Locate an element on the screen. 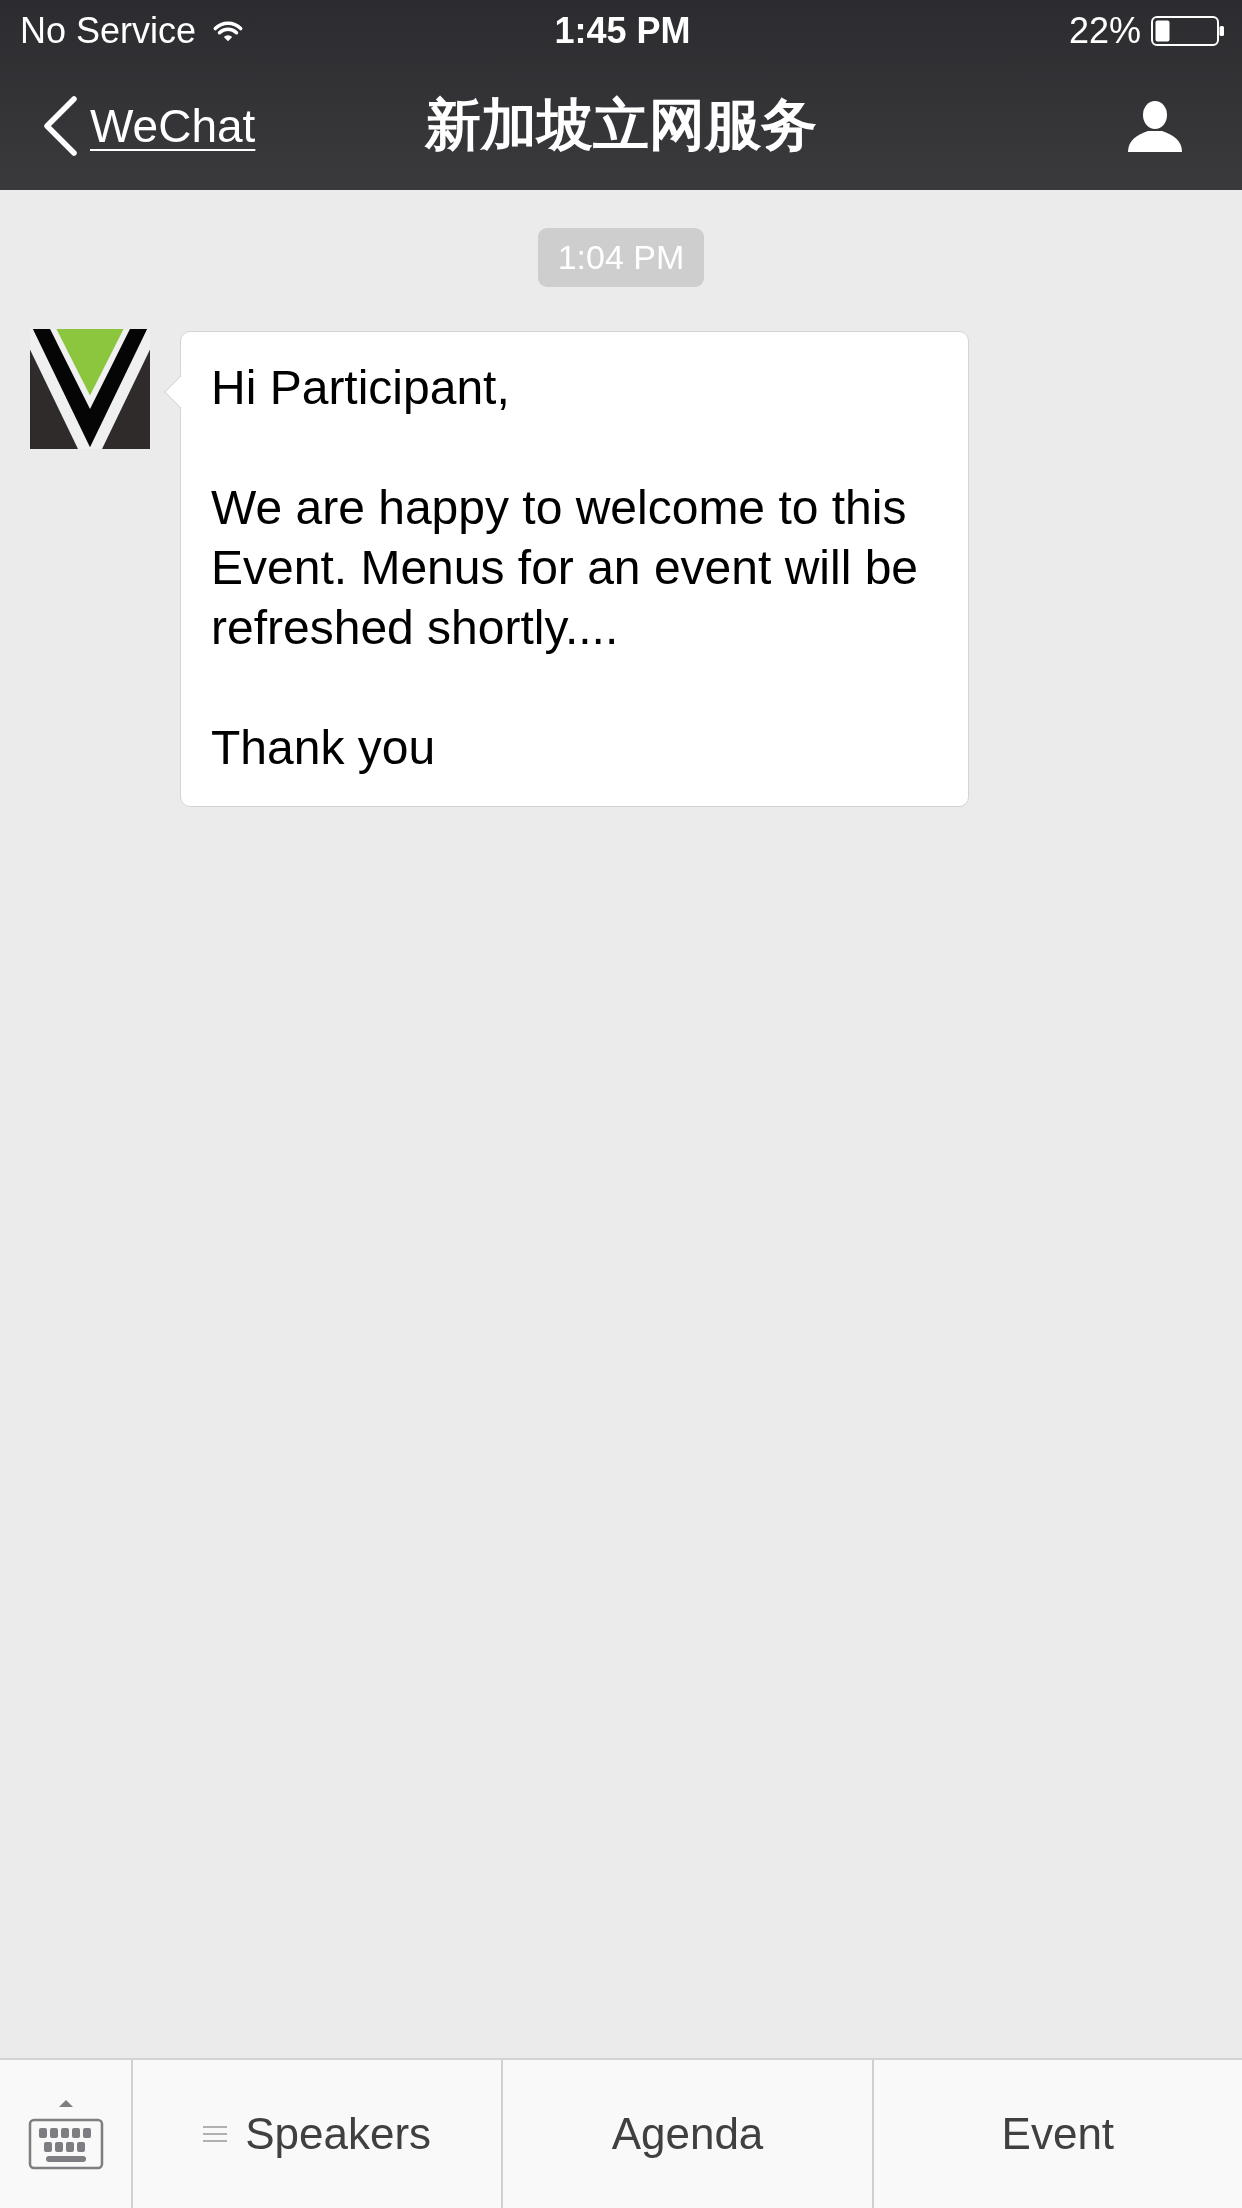 This screenshot has height=2208, width=1242. back-chevron-icon is located at coordinates (60, 126).